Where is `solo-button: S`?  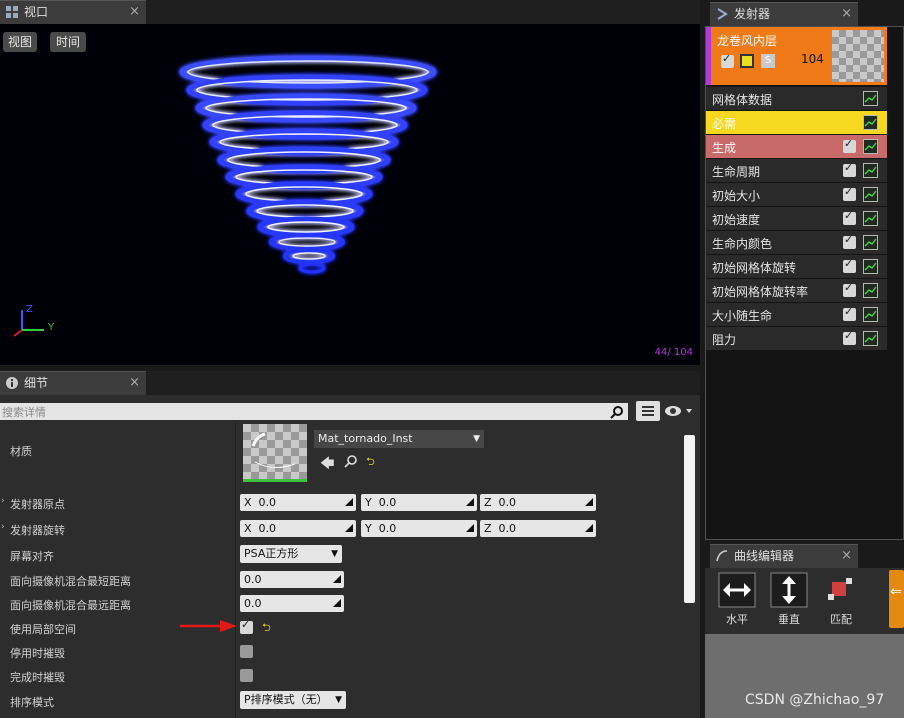
solo-button: S is located at coordinates (768, 61).